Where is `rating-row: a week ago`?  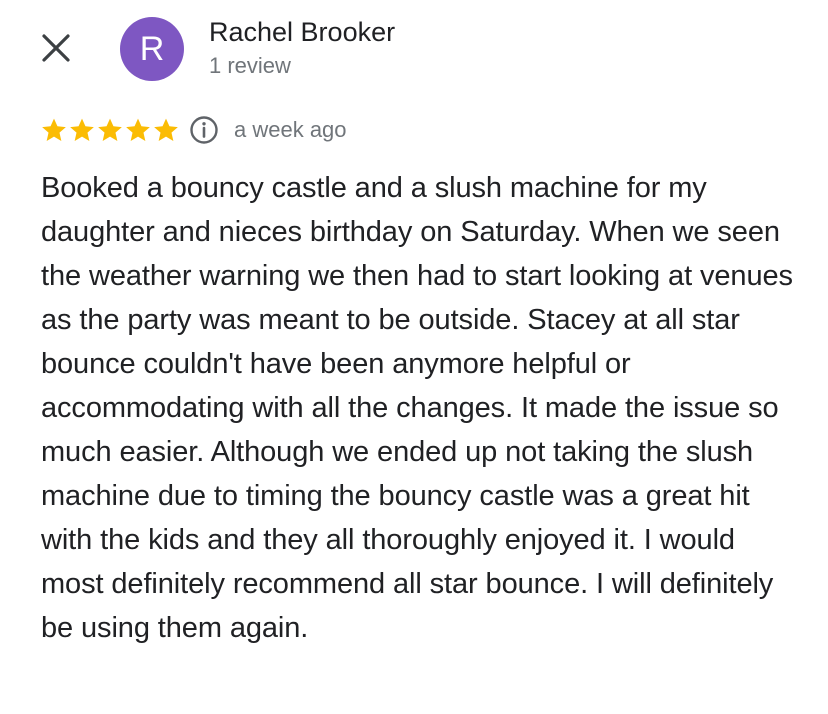 rating-row: a week ago is located at coordinates (193, 130).